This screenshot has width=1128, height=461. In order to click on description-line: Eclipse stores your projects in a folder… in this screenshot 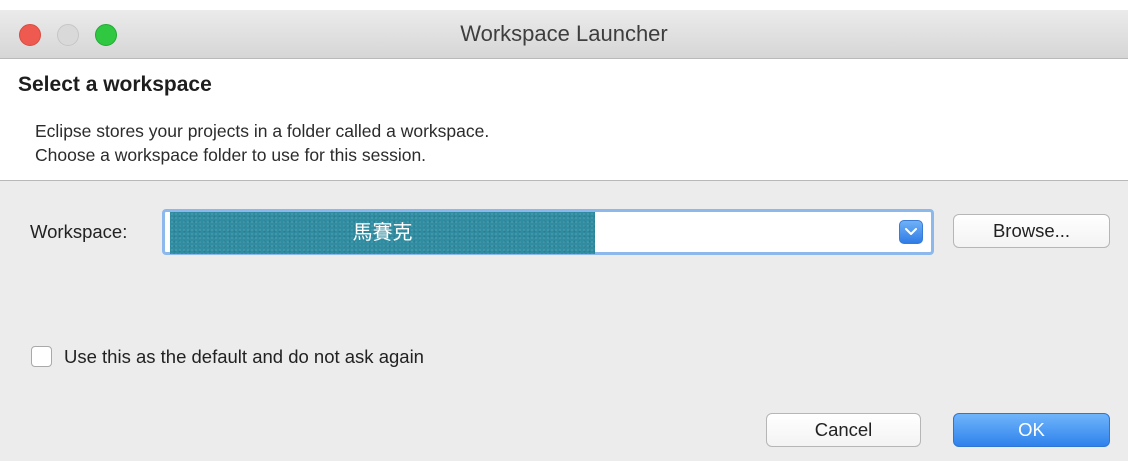, I will do `click(262, 131)`.